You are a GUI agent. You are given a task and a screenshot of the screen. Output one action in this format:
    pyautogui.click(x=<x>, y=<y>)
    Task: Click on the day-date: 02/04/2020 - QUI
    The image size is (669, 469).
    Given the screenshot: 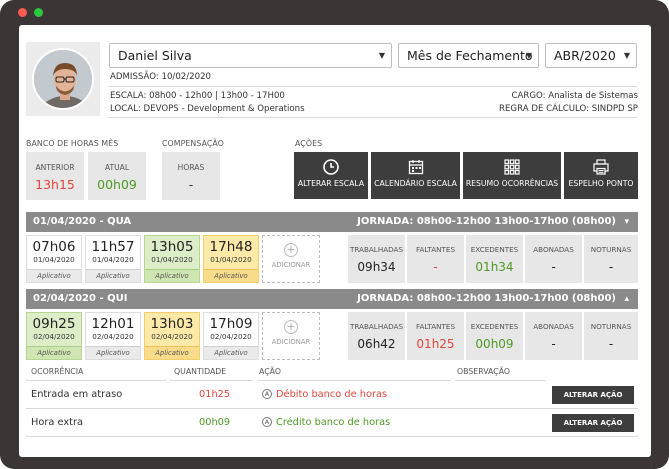 What is the action you would take?
    pyautogui.click(x=80, y=298)
    